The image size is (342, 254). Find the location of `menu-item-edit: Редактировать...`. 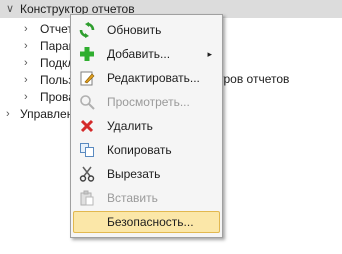

menu-item-edit: Редактировать... is located at coordinates (146, 78).